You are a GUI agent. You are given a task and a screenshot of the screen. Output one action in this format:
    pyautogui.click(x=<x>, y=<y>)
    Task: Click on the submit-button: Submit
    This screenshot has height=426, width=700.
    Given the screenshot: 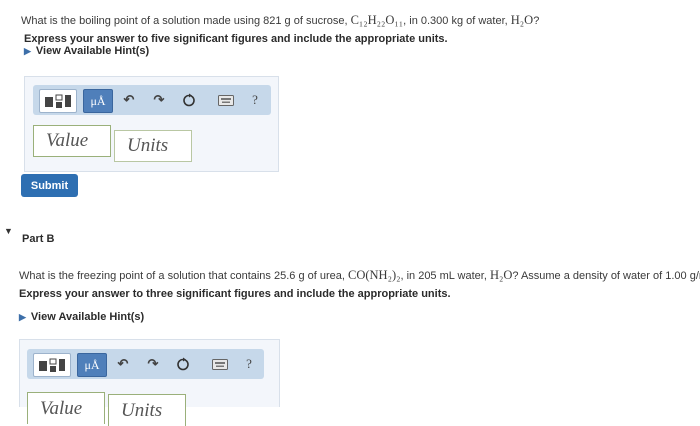 What is the action you would take?
    pyautogui.click(x=49, y=185)
    